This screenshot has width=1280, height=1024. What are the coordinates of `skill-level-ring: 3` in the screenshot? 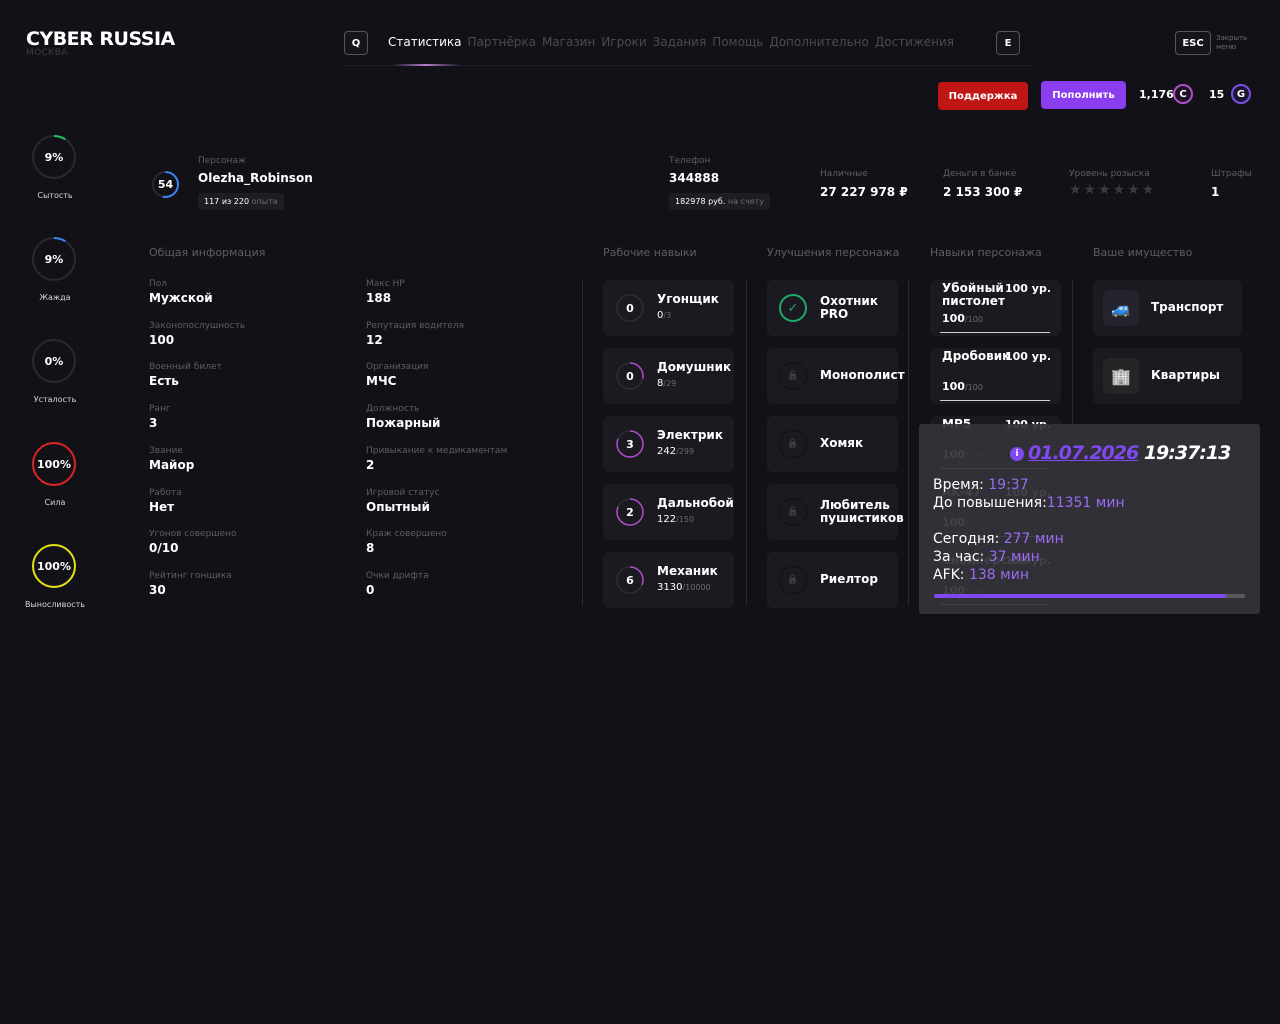 It's located at (630, 444).